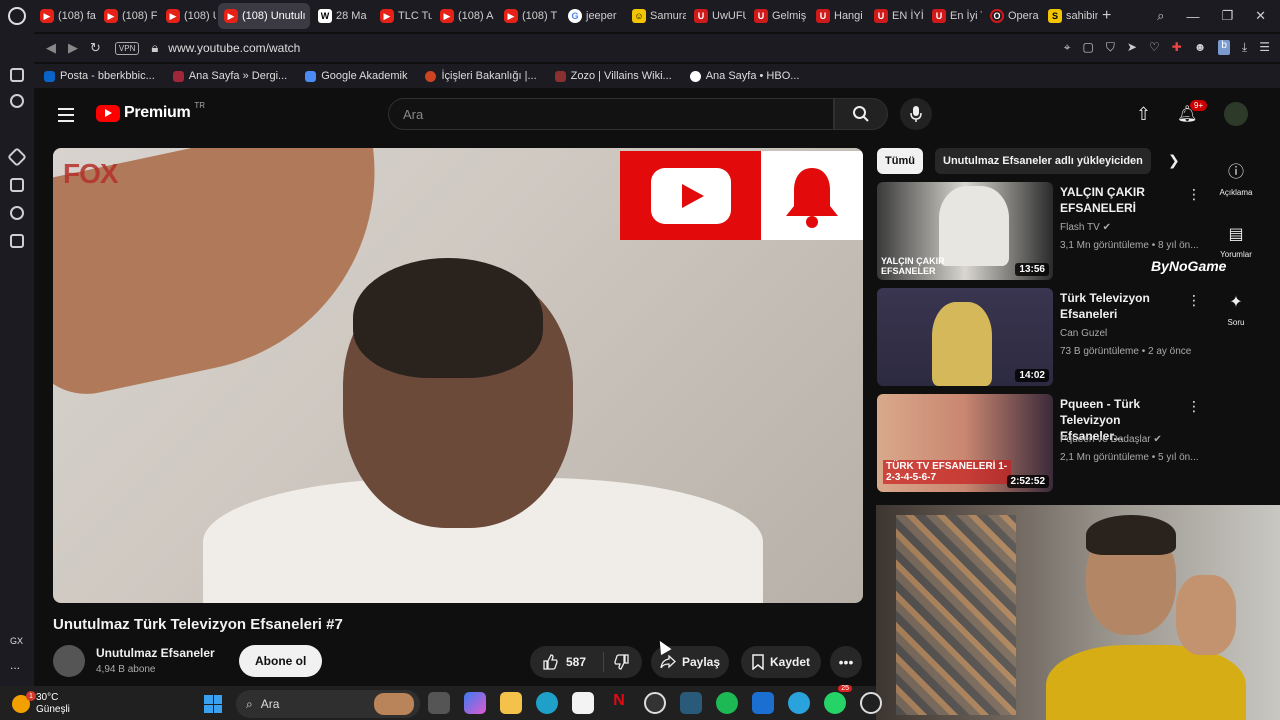  I want to click on browser-tab: U EN İYİ, so click(896, 16).